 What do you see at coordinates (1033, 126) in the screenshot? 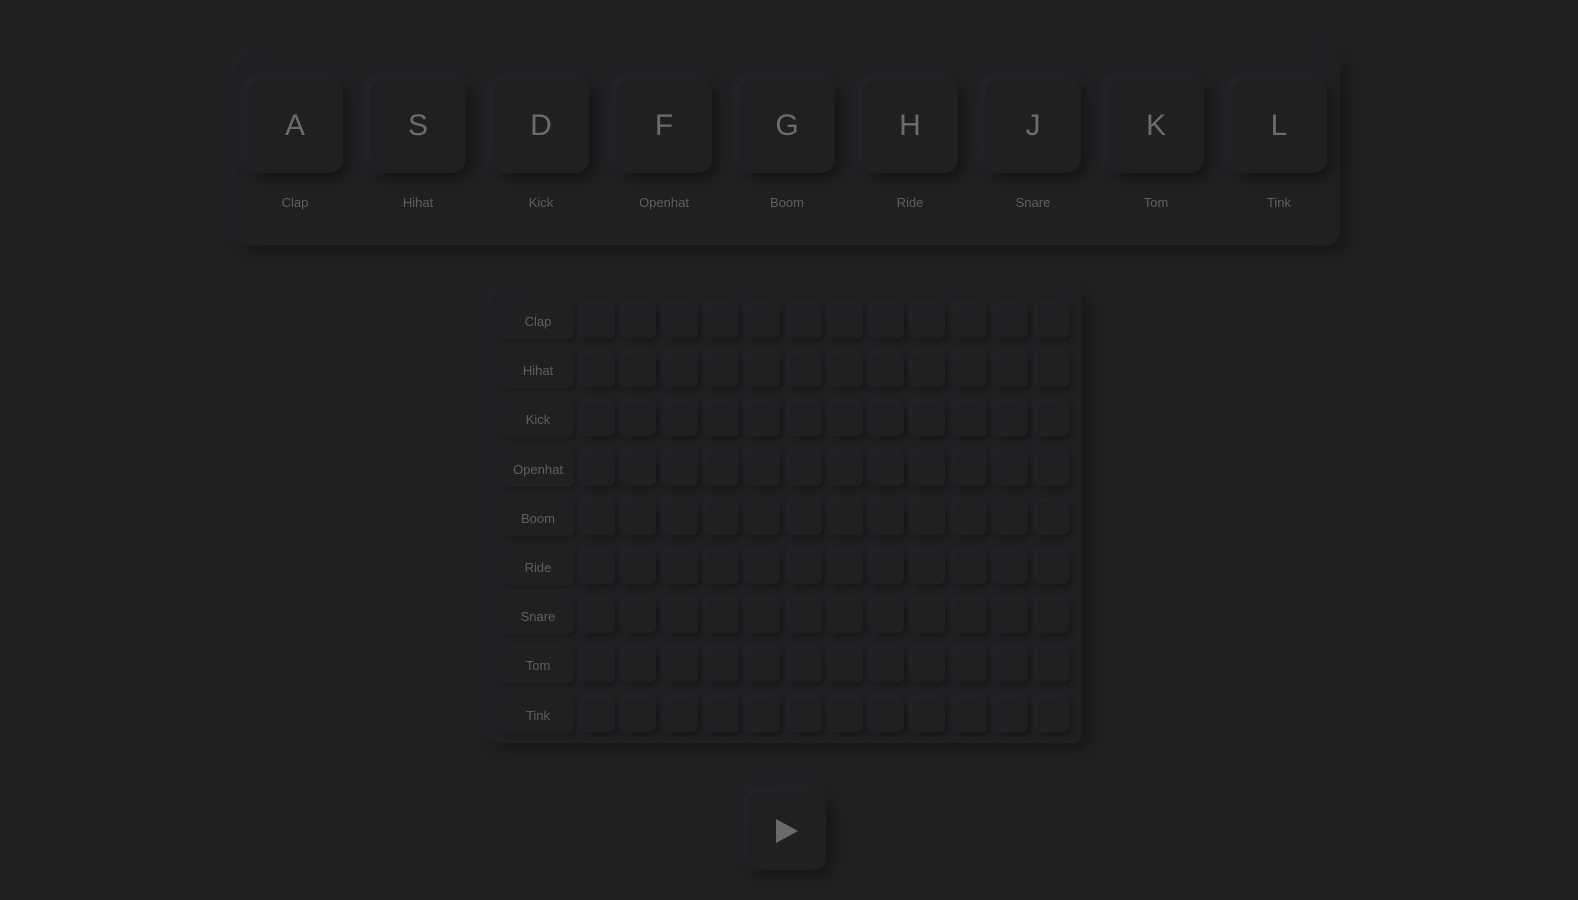
I see `key-j-button: J` at bounding box center [1033, 126].